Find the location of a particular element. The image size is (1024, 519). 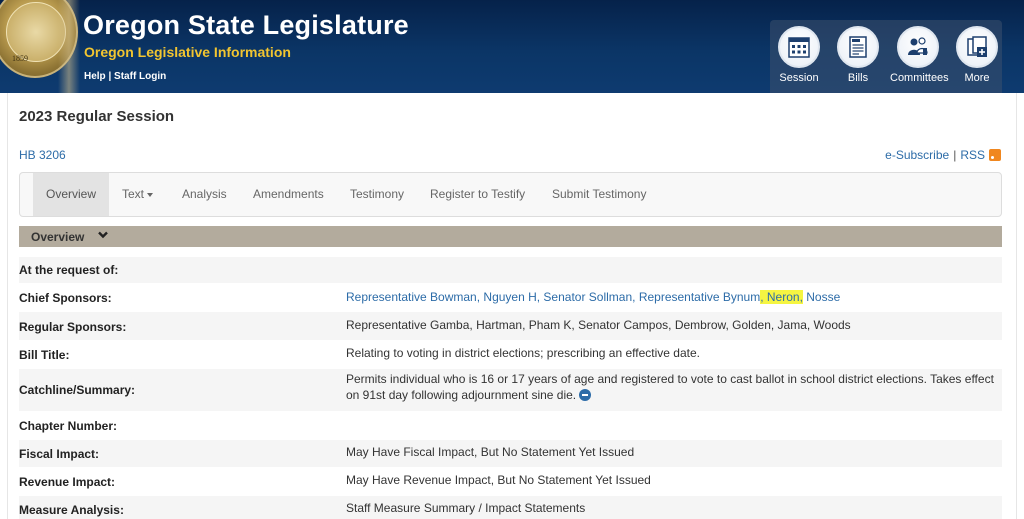

bill-number-link: HB 3206 is located at coordinates (42, 155).